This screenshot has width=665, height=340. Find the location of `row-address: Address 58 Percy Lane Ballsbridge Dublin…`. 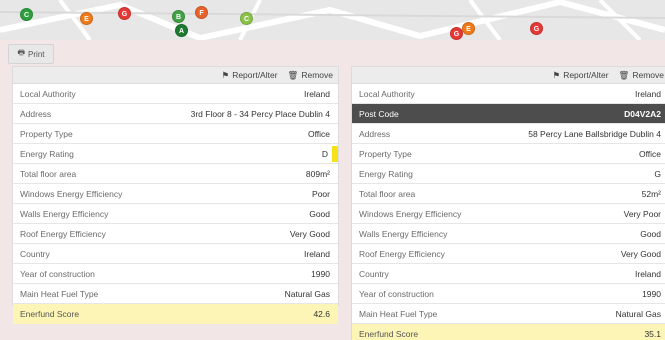

row-address: Address 58 Percy Lane Ballsbridge Dublin… is located at coordinates (508, 134).